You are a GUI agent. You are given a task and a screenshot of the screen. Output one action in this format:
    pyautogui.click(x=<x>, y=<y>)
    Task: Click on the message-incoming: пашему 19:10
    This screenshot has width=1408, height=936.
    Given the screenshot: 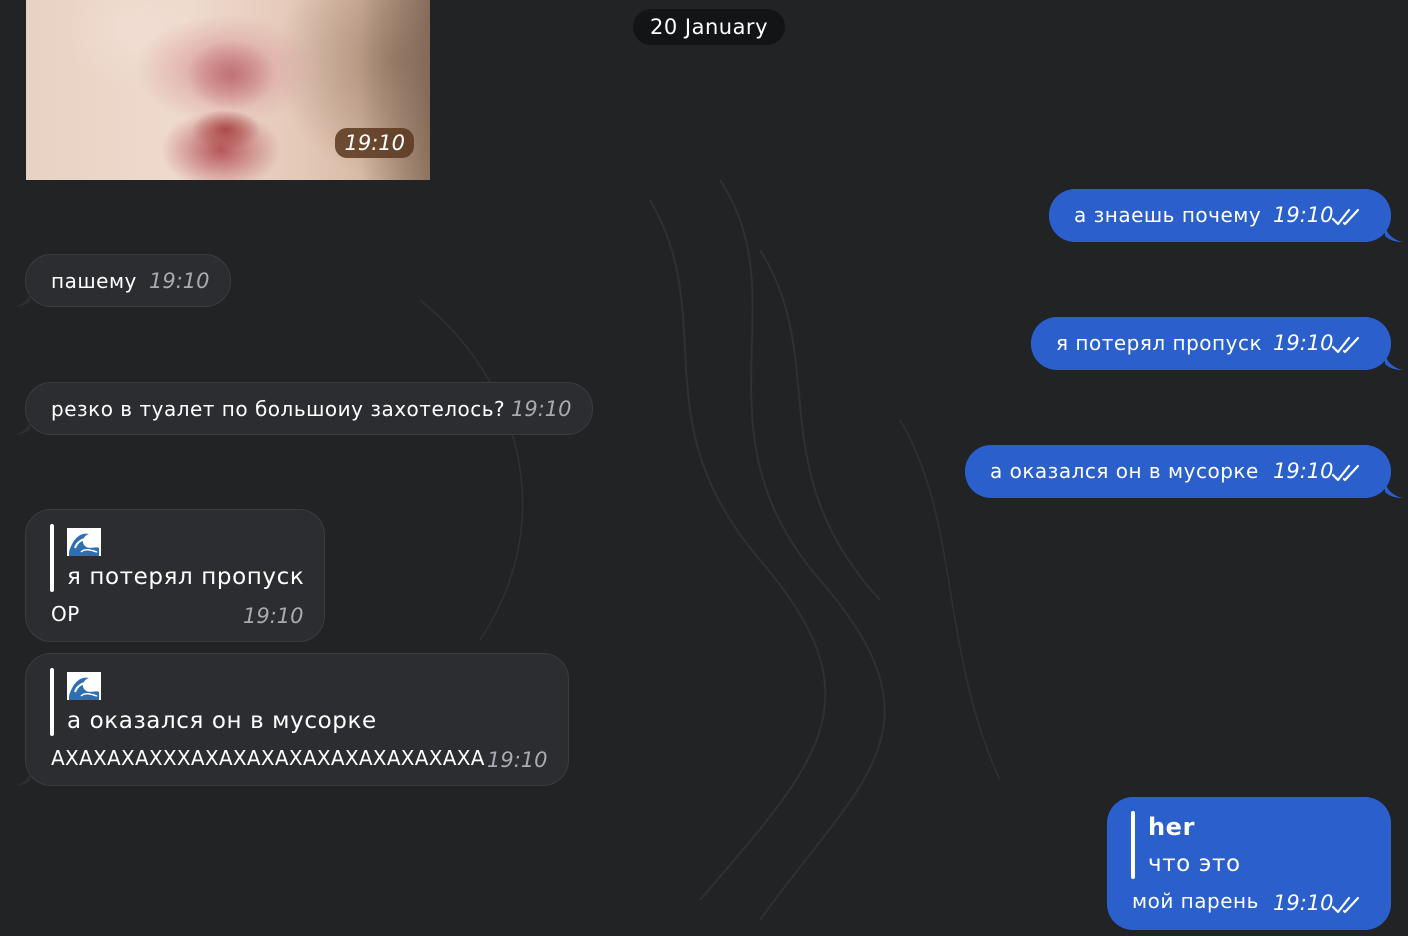 What is the action you would take?
    pyautogui.click(x=128, y=280)
    